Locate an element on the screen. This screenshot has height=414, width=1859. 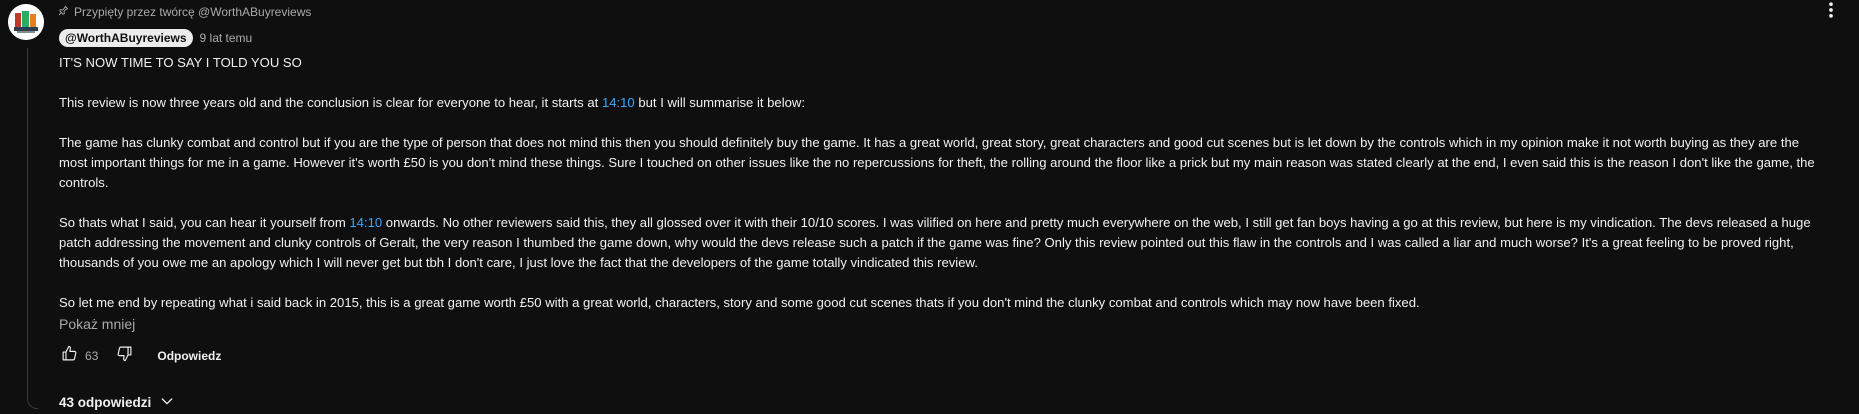
more-actions-button is located at coordinates (1831, 12).